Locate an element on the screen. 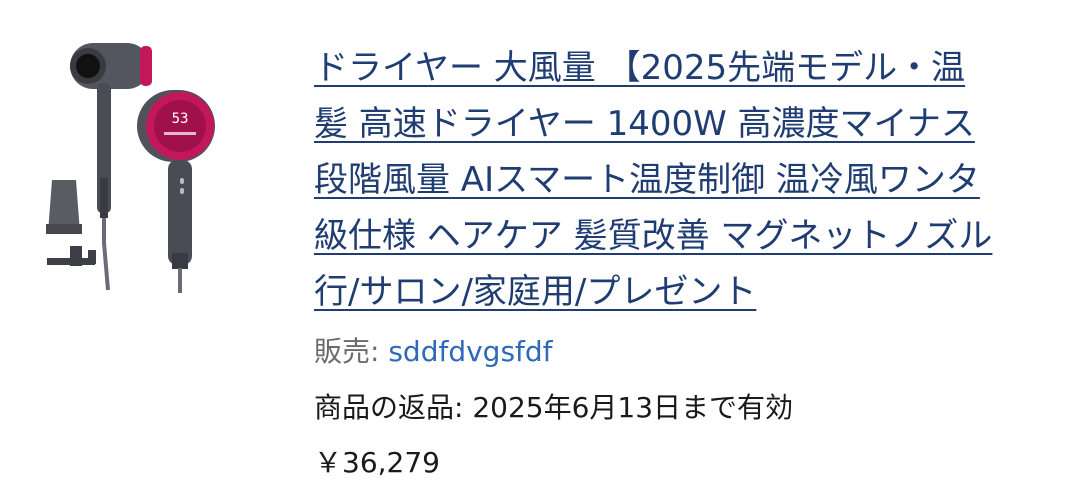 This screenshot has height=499, width=1080. seller-link: sddfdvgsfdf is located at coordinates (470, 351).